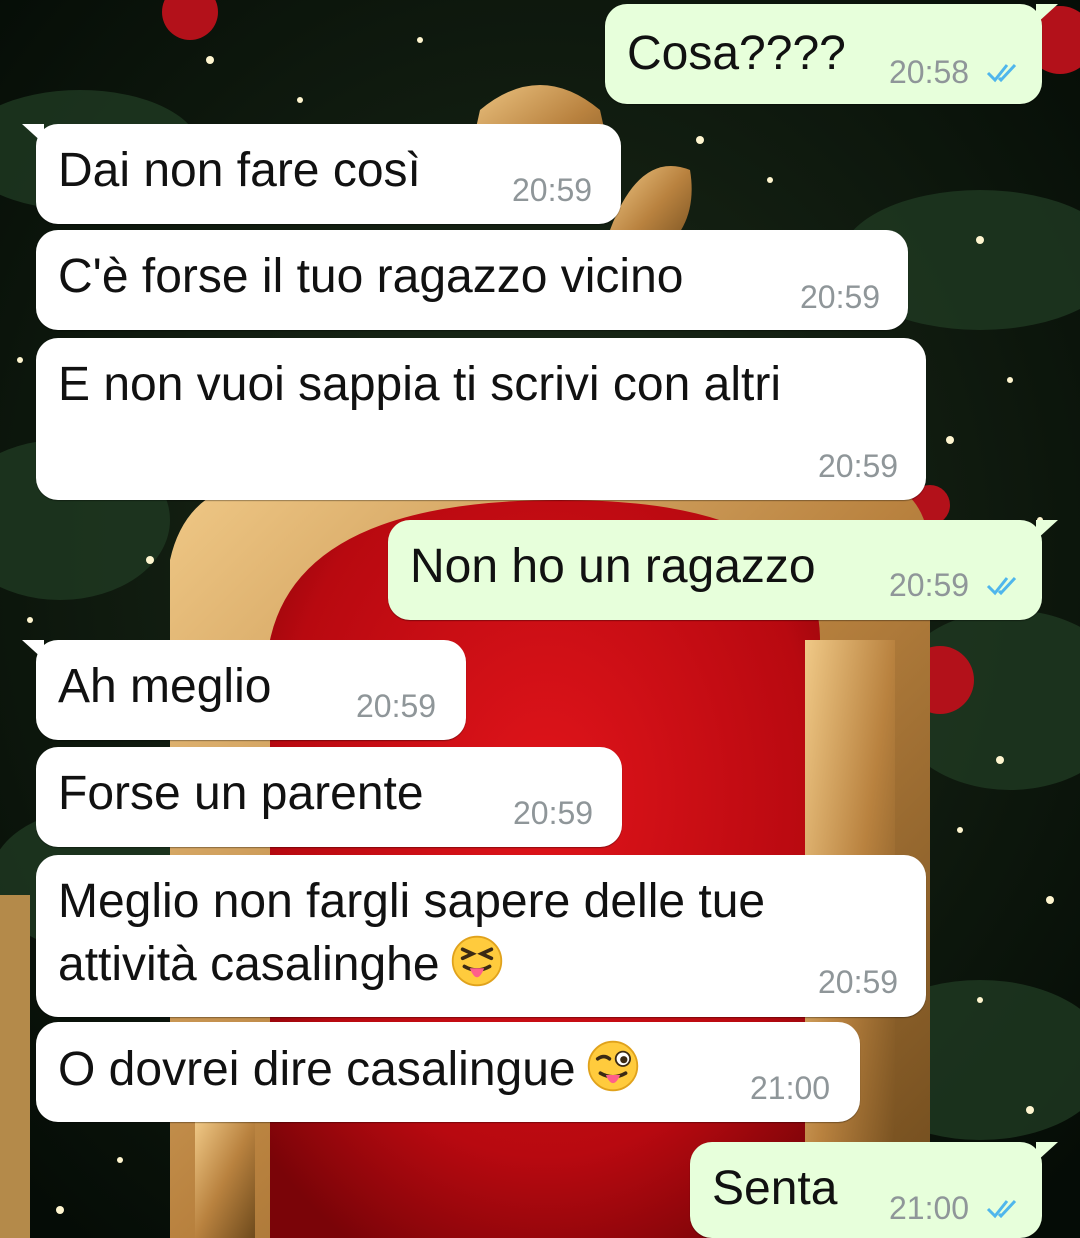 The width and height of the screenshot is (1080, 1238). Describe the element at coordinates (874, 1190) in the screenshot. I see `message-bubble-outgoing: Senta 21:00` at that location.